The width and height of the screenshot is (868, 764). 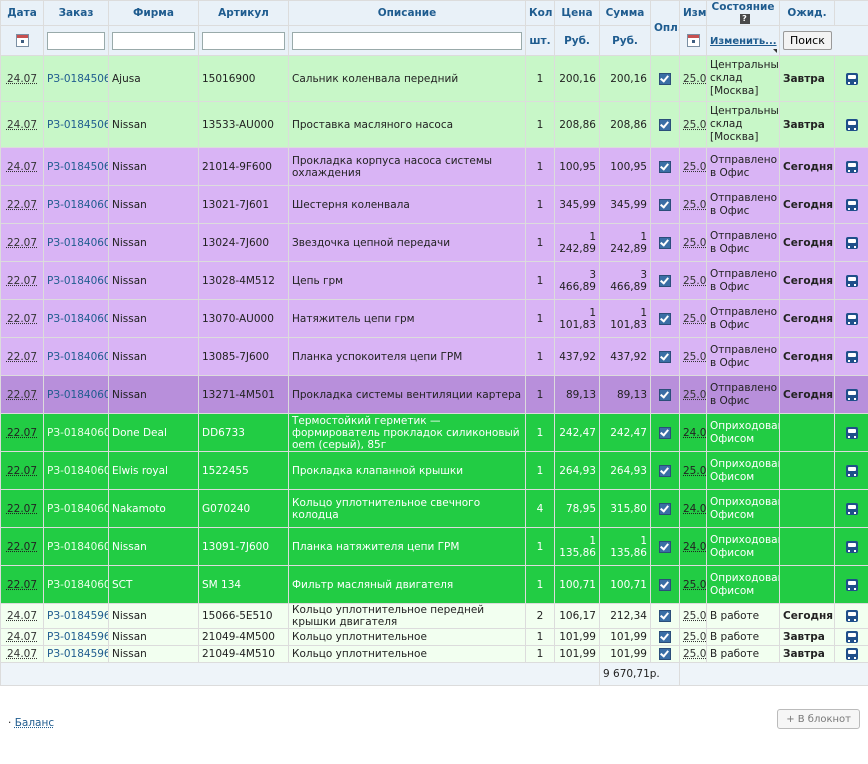 I want to click on order-cell: РЗ-0184506, so click(x=76, y=166).